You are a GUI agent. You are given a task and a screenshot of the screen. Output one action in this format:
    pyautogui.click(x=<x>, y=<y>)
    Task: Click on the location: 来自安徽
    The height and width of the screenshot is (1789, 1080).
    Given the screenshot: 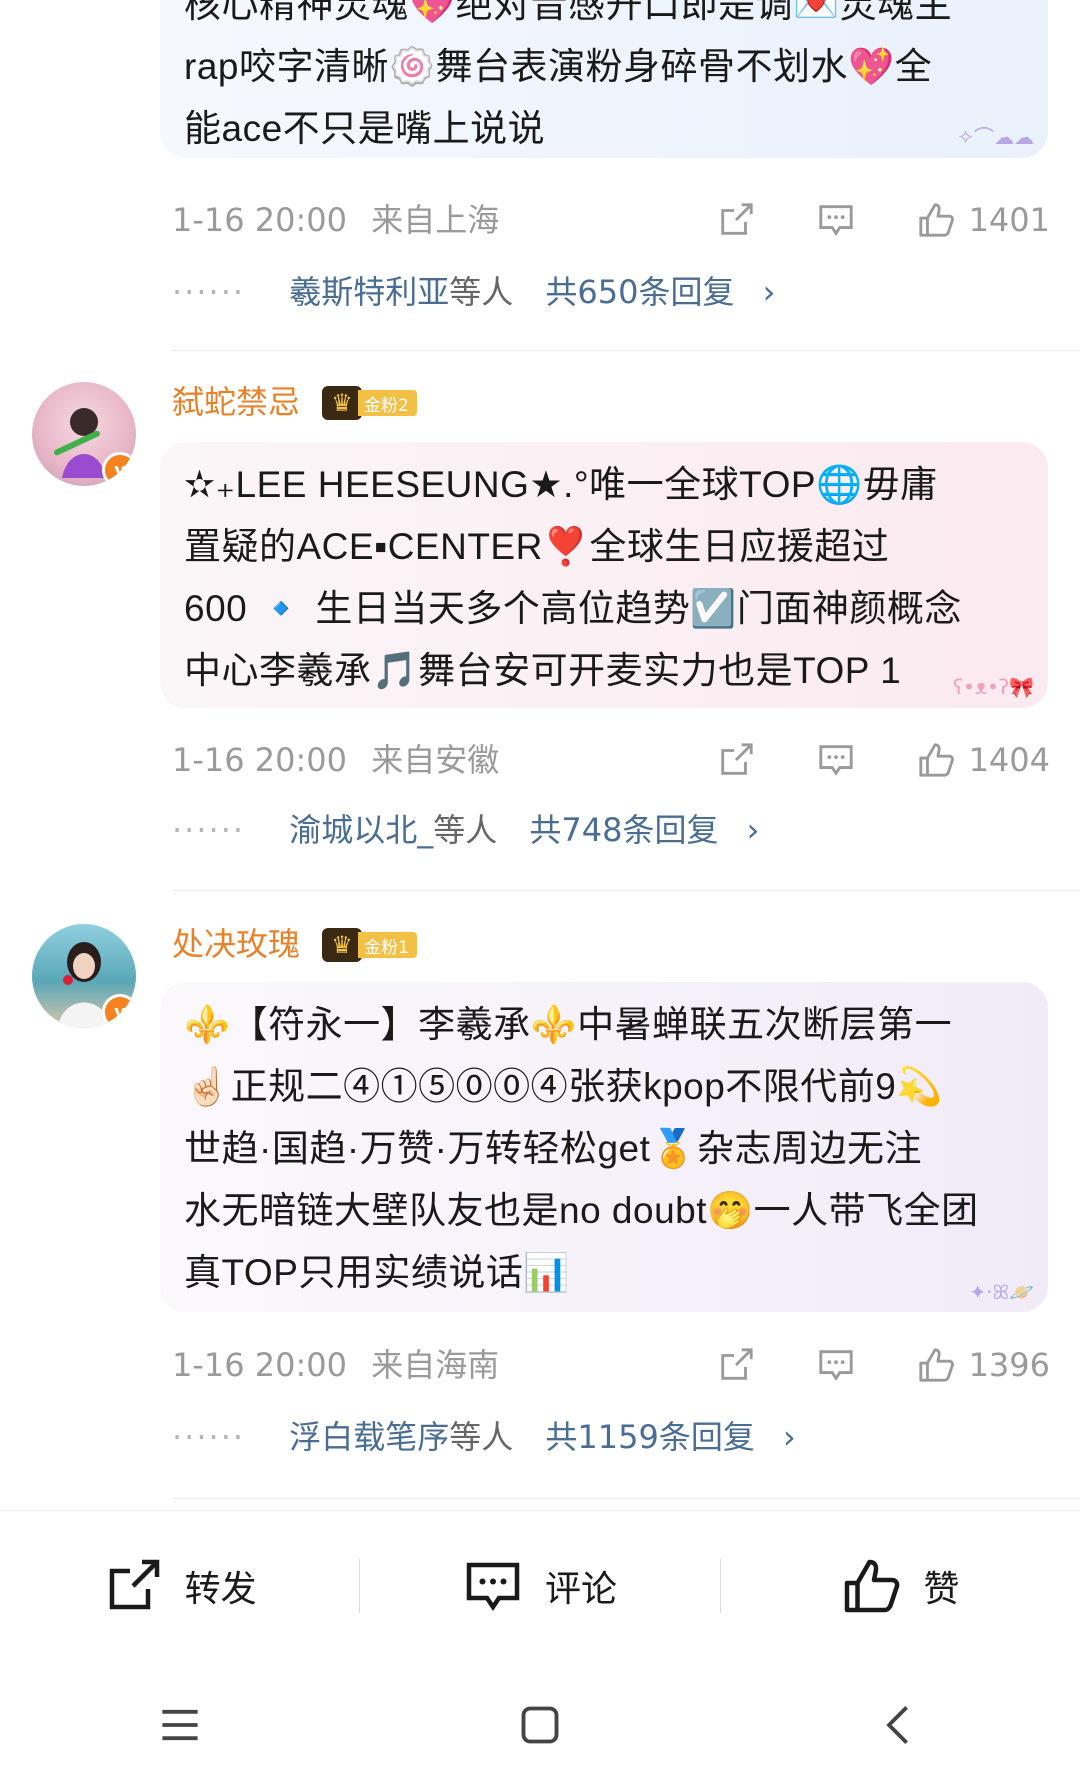 What is the action you would take?
    pyautogui.click(x=435, y=760)
    